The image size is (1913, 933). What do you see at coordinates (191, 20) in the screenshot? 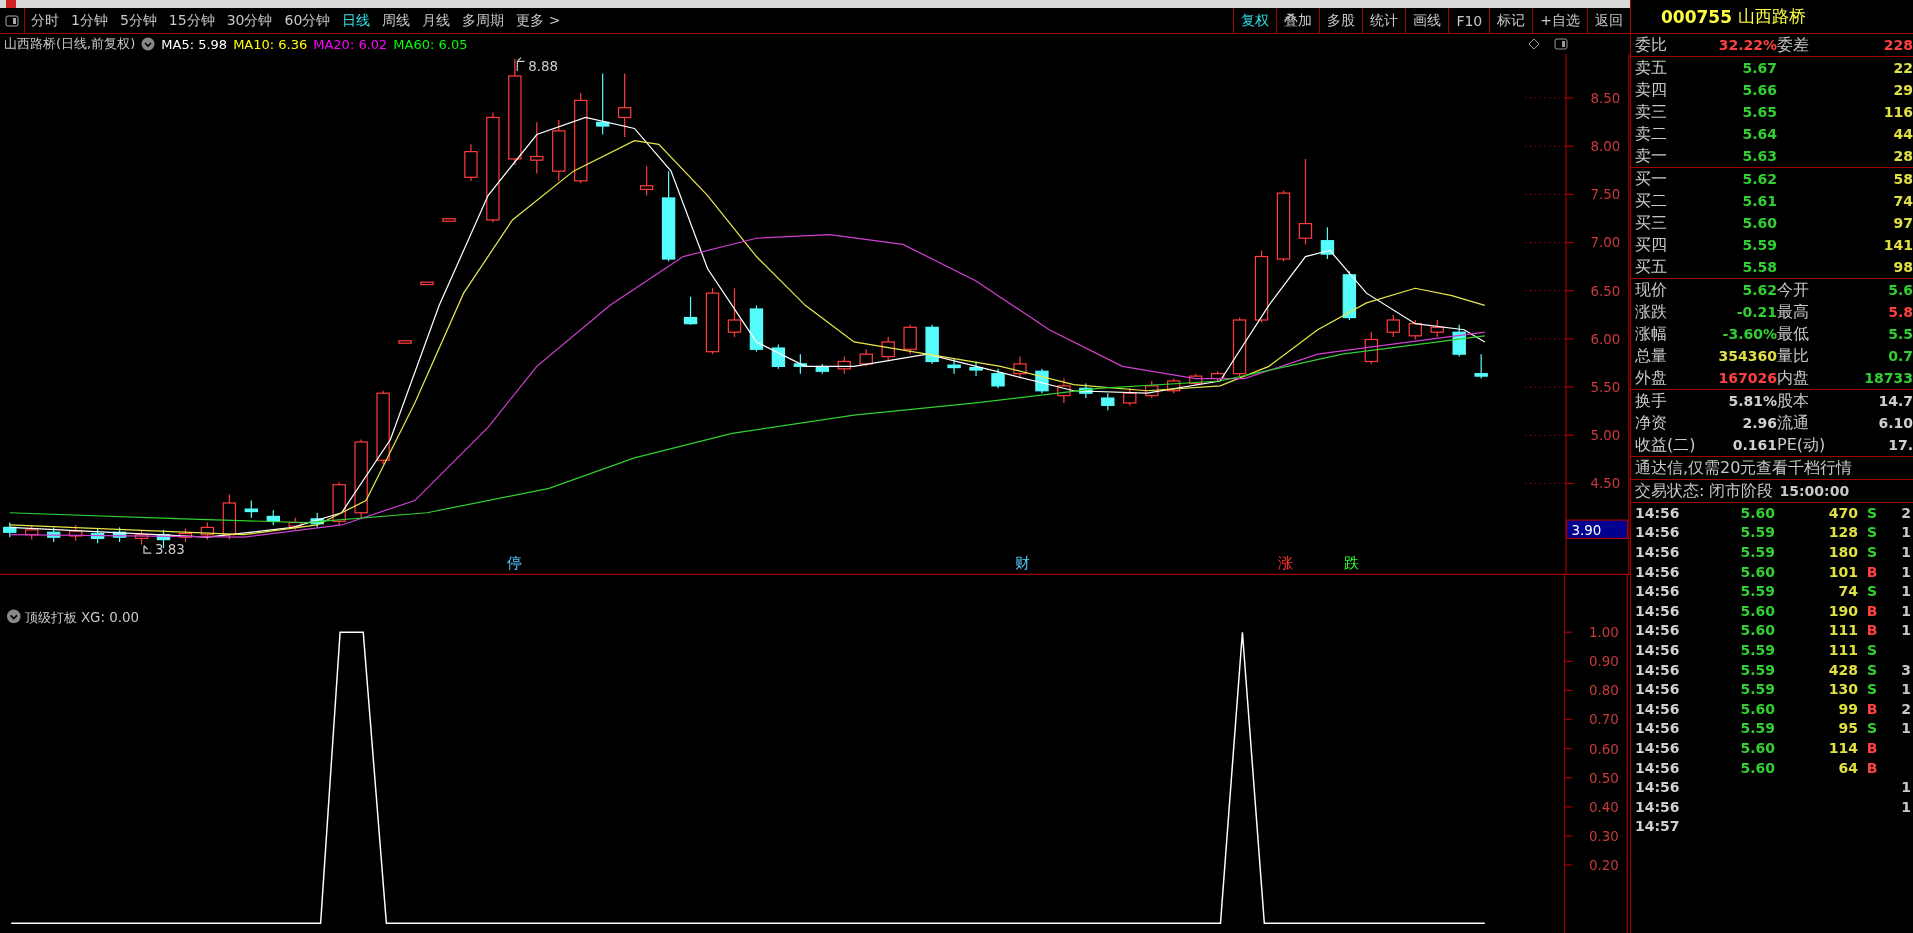
I see `period-tab: 15分钟` at bounding box center [191, 20].